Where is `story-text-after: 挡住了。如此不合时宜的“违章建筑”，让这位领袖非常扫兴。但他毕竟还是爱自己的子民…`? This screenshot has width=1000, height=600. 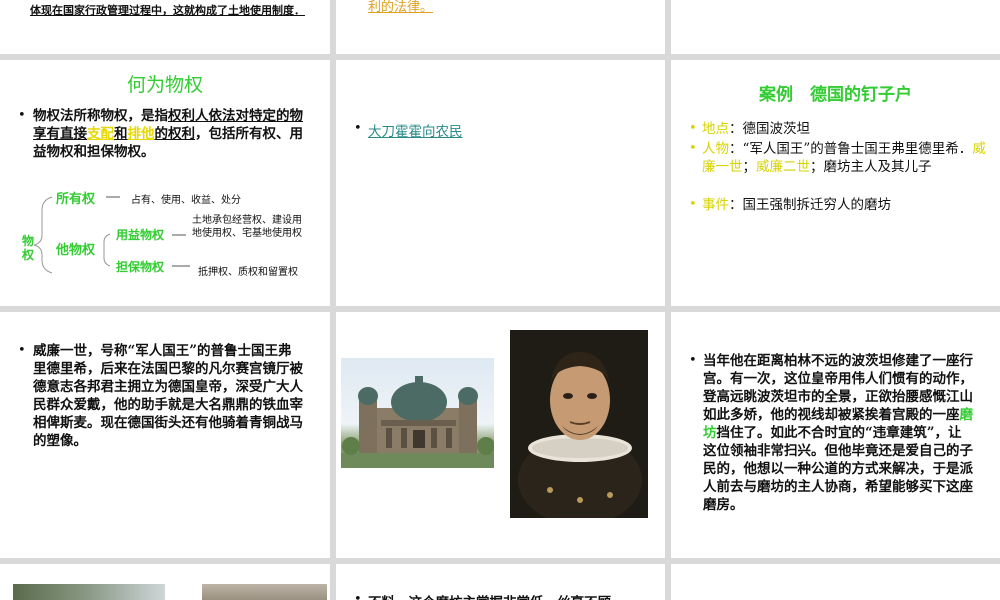
story-text-after: 挡住了。如此不合时宜的“违章建筑”，让这位领袖非常扫兴。但他毕竟还是爱自己的子民… is located at coordinates (838, 469).